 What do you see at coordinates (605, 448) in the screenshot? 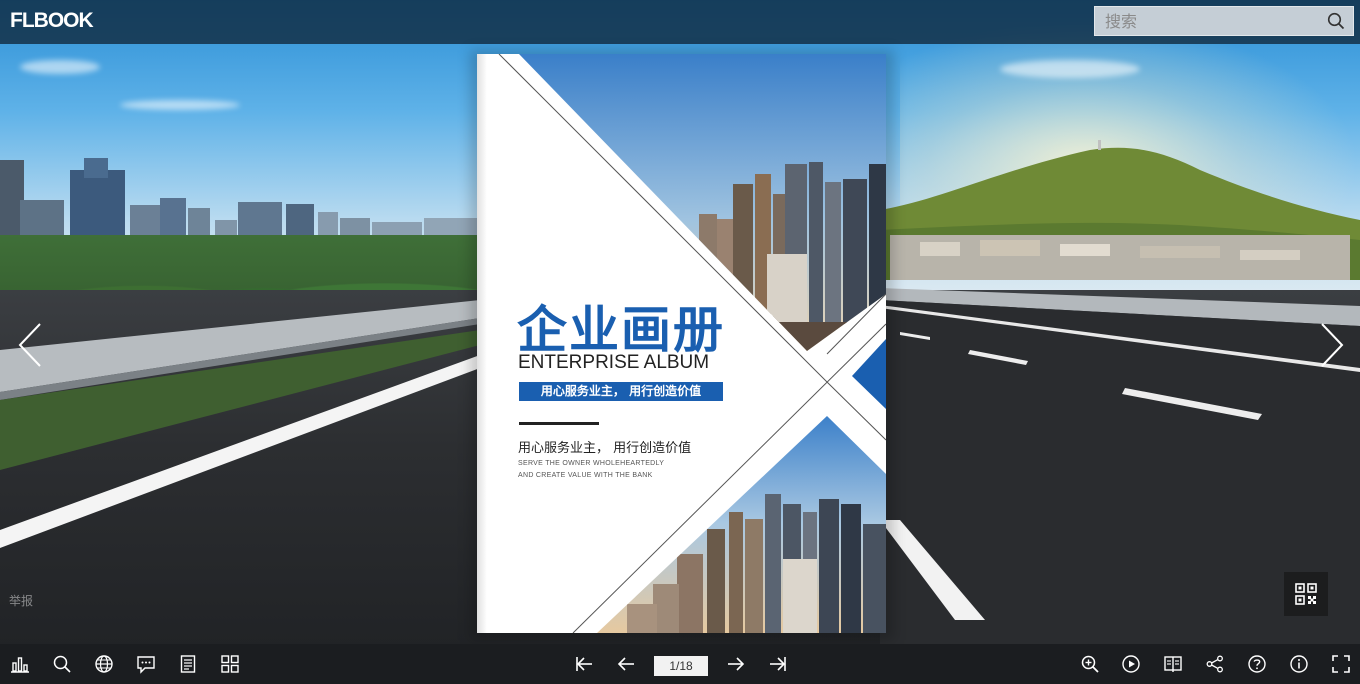
I see `cover-slogan: 用心服务业主， 用行创造价值` at bounding box center [605, 448].